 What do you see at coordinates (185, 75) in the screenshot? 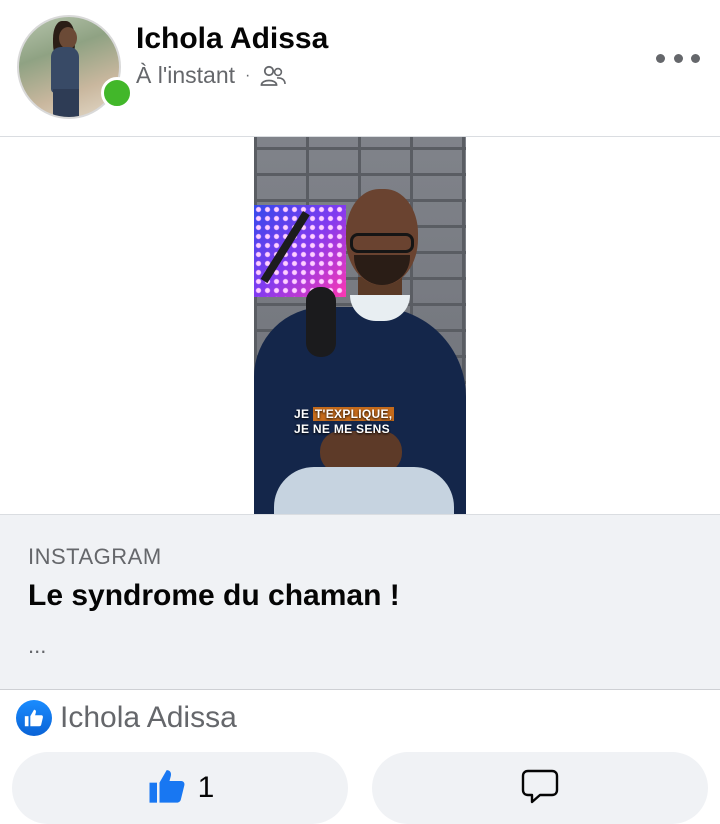
I see `post-timestamp: À l'instant` at bounding box center [185, 75].